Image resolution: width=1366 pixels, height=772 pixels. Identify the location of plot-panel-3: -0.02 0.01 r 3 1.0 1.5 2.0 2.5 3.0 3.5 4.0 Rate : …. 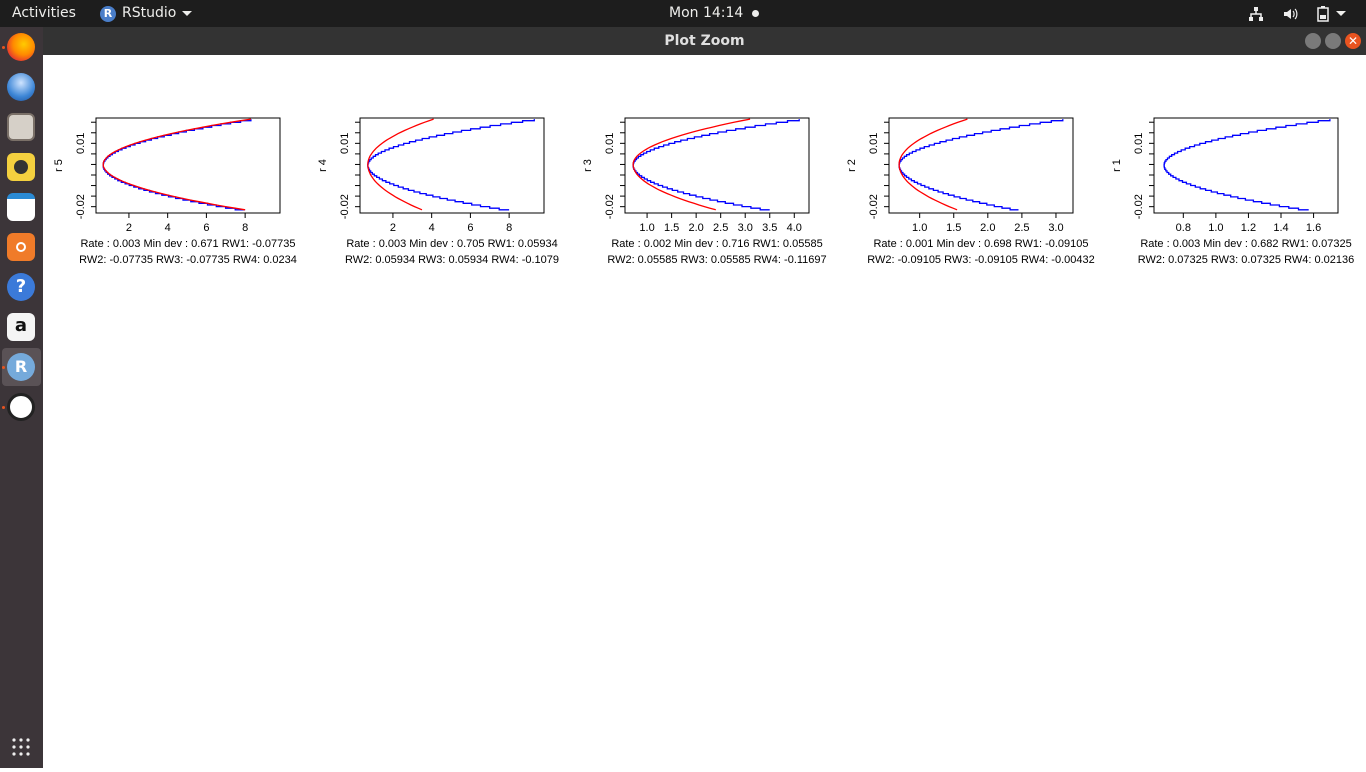
(704, 191).